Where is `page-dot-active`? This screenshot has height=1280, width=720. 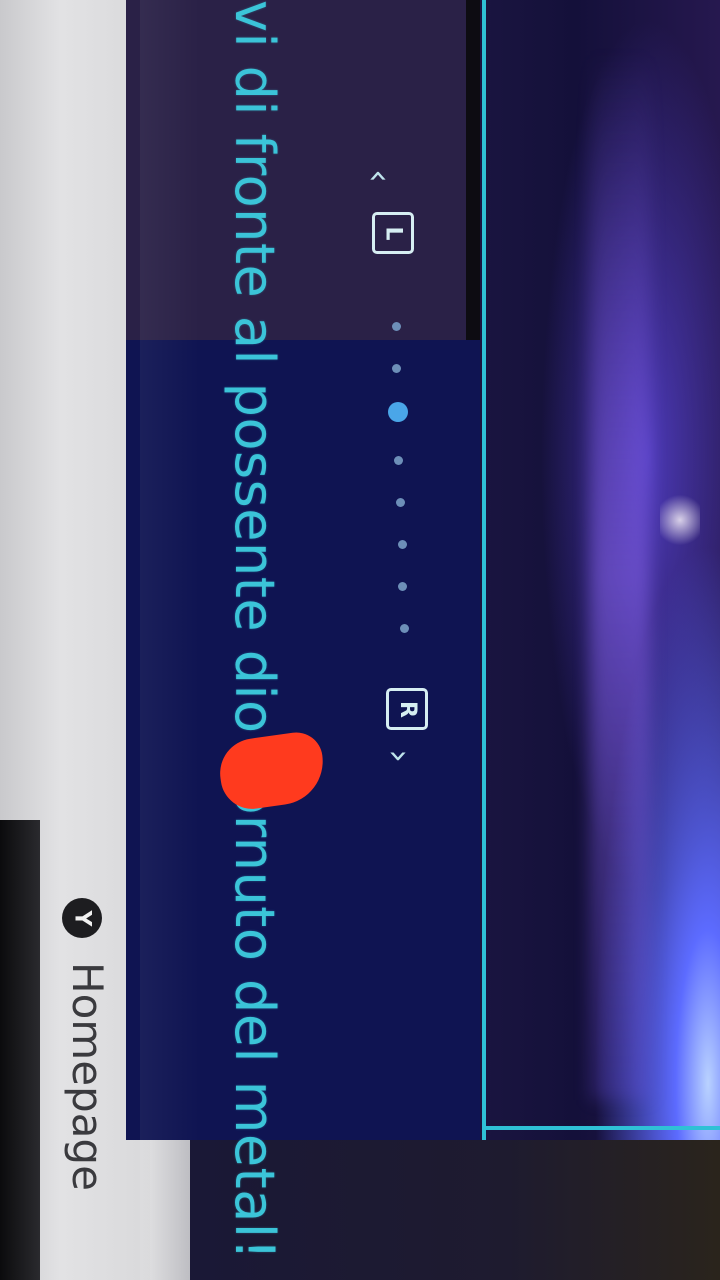
page-dot-active is located at coordinates (398, 412).